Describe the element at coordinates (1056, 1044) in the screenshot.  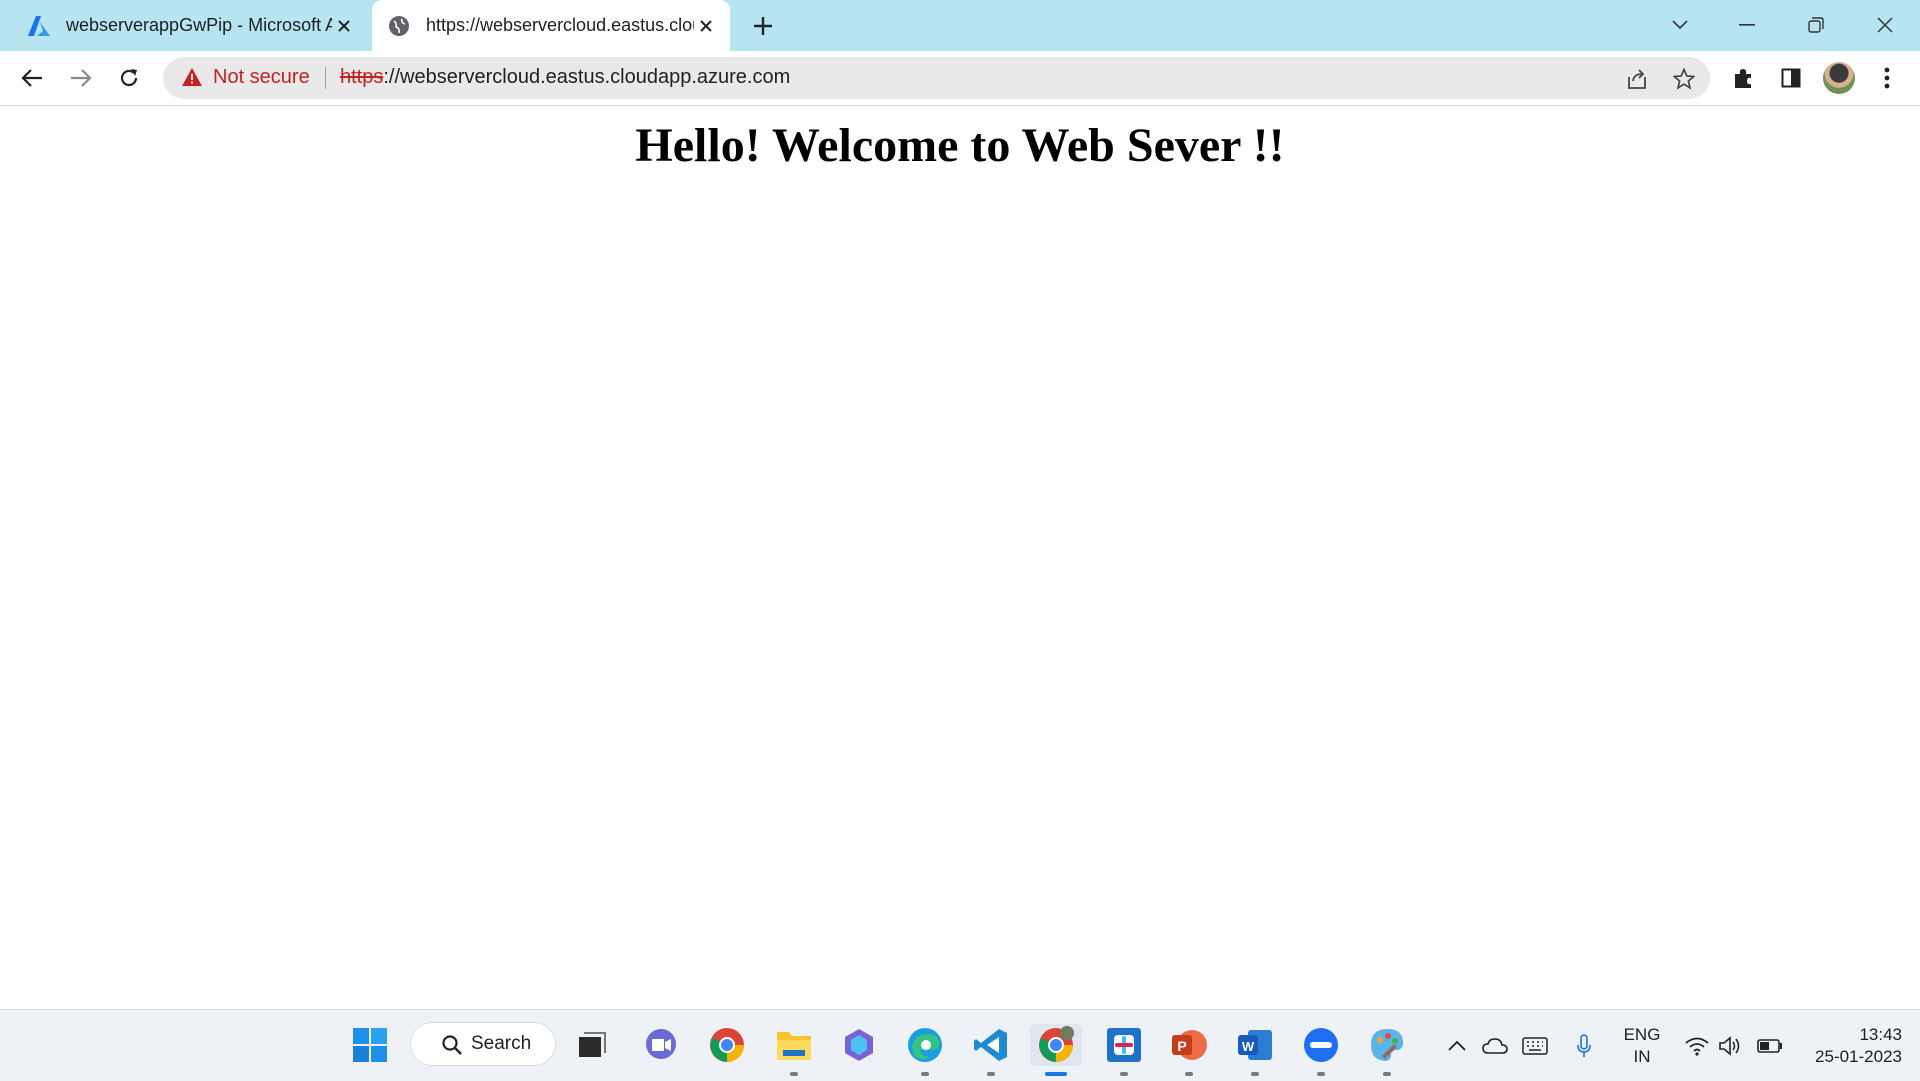
I see `chrome-profile-icon` at that location.